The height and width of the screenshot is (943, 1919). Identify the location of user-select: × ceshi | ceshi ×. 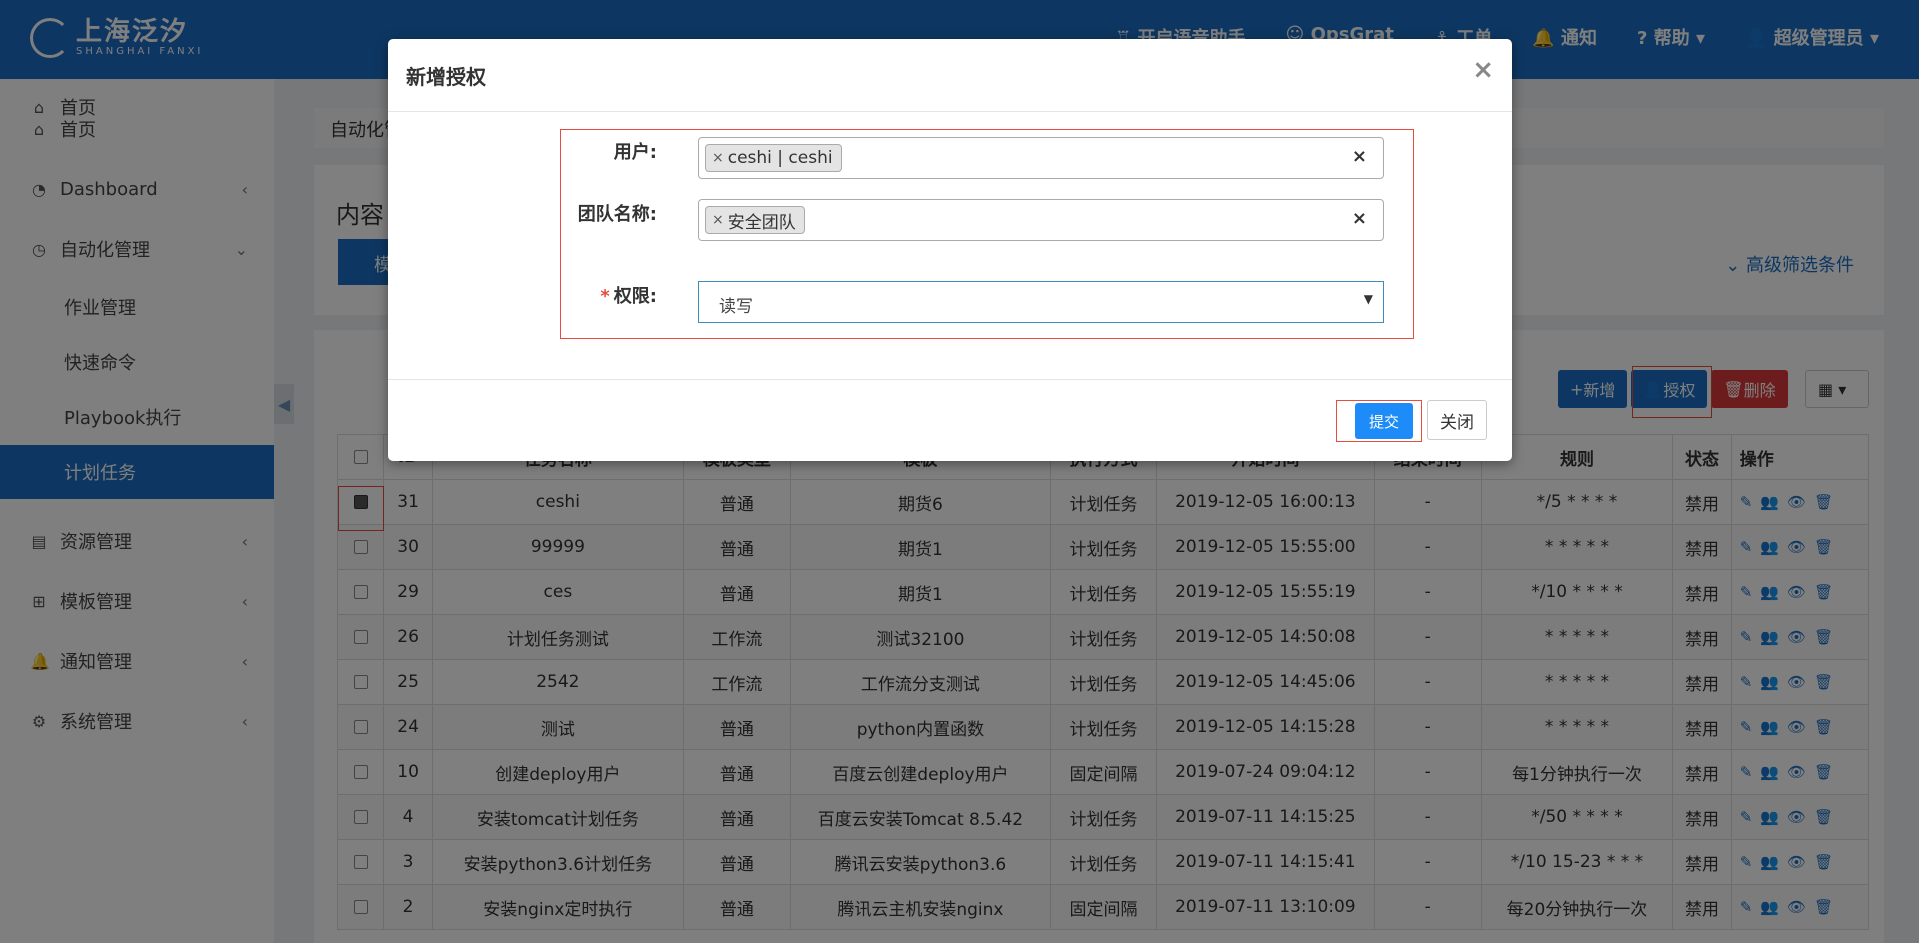
(1041, 158).